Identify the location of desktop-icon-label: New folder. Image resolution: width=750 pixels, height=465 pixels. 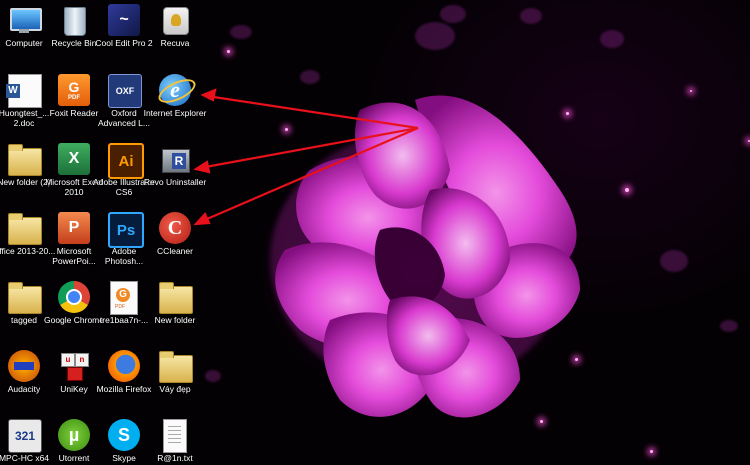
(175, 320).